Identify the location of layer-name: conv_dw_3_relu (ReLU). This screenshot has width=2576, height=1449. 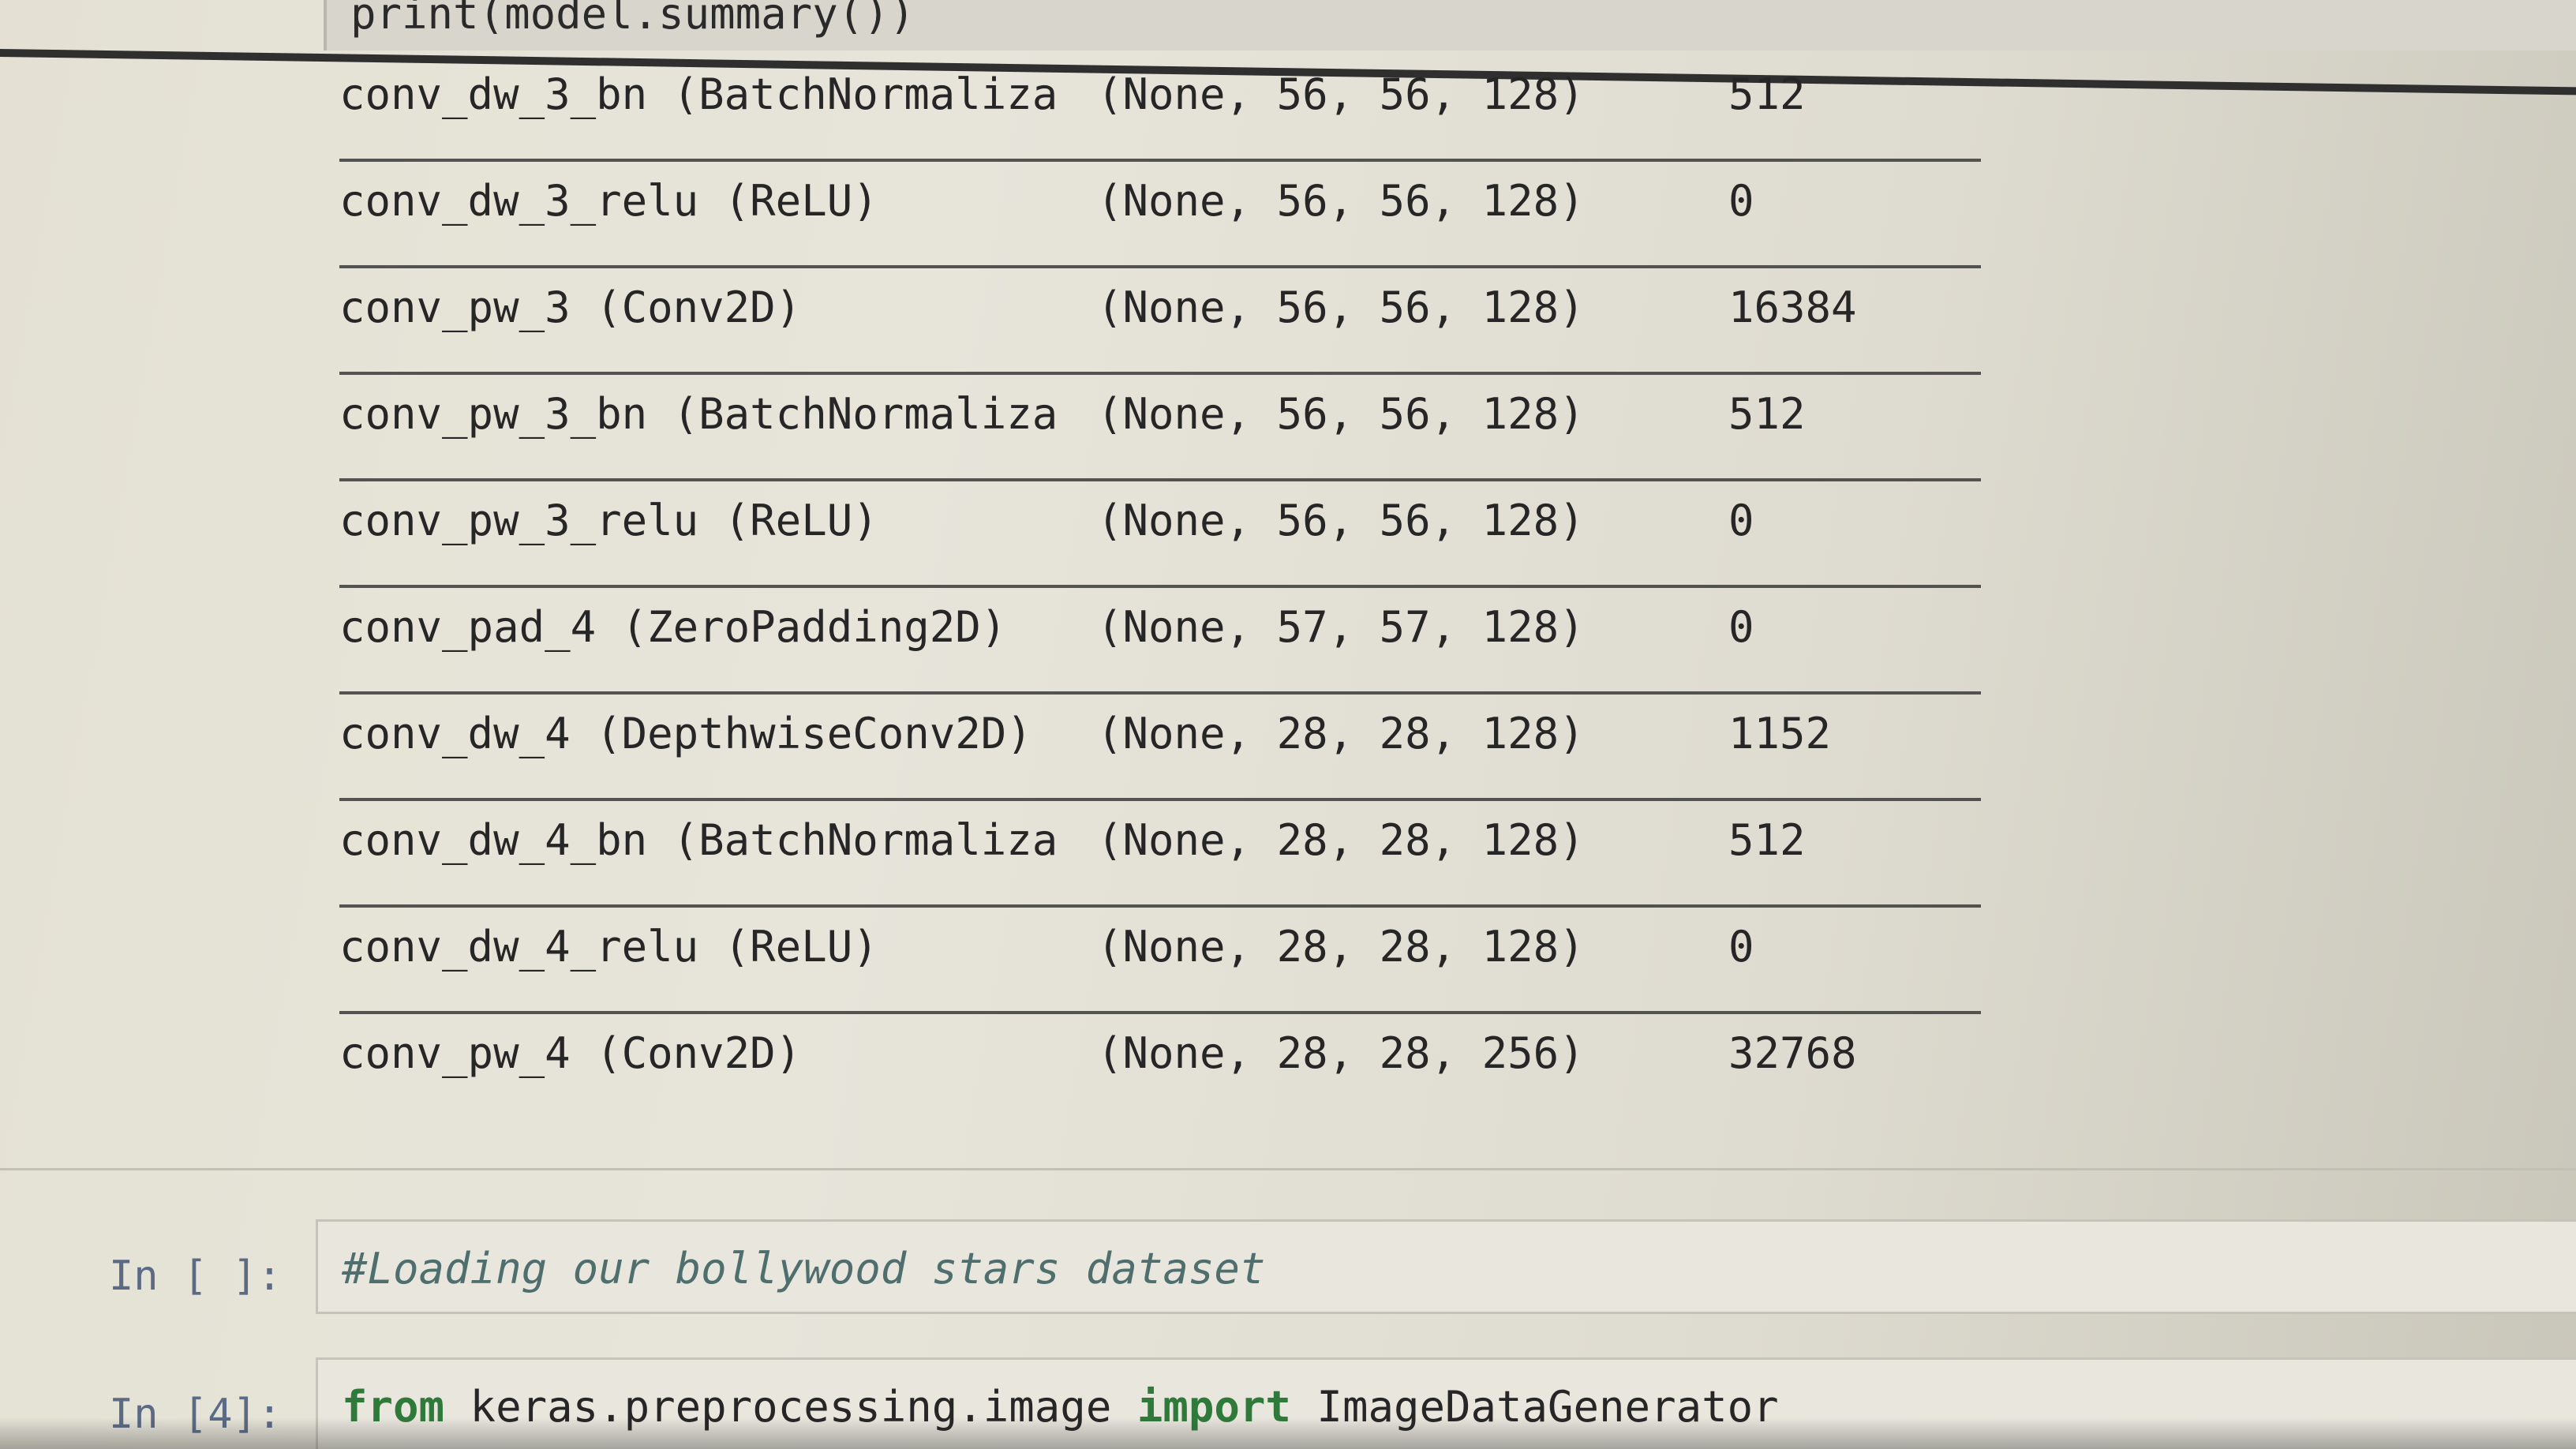
(608, 201).